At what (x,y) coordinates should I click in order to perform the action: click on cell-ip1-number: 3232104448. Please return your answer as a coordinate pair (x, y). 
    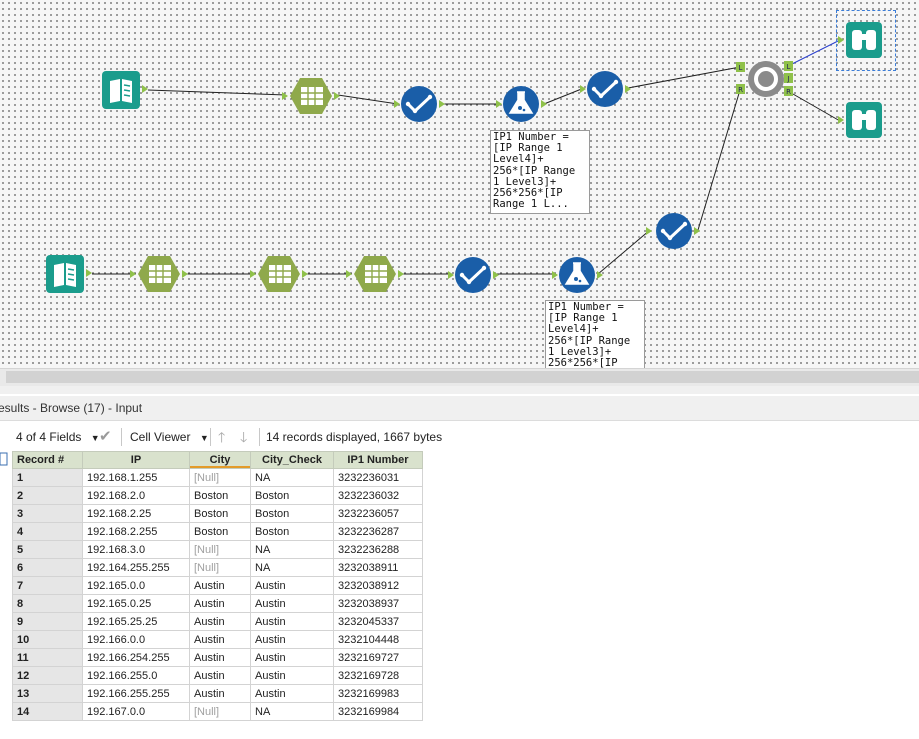
    Looking at the image, I should click on (378, 639).